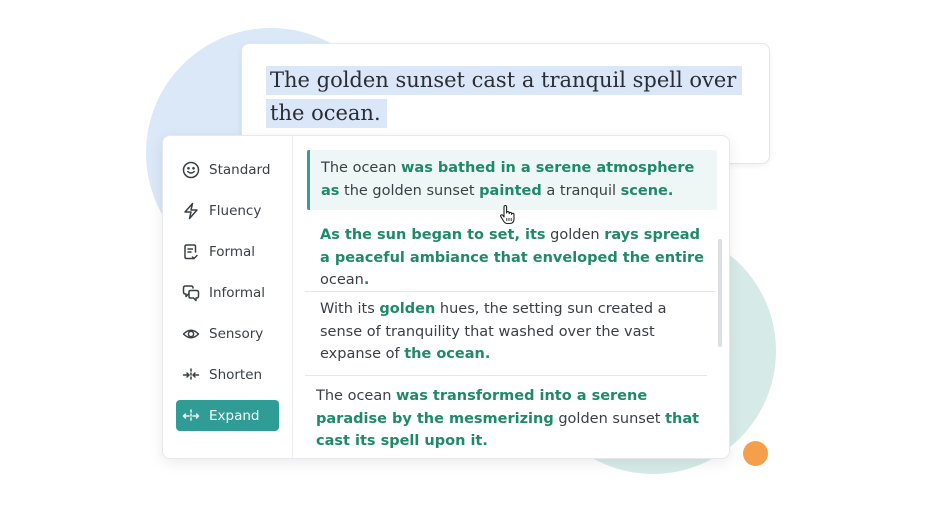 Image resolution: width=931 pixels, height=528 pixels. I want to click on shrink-arrows-icon, so click(191, 375).